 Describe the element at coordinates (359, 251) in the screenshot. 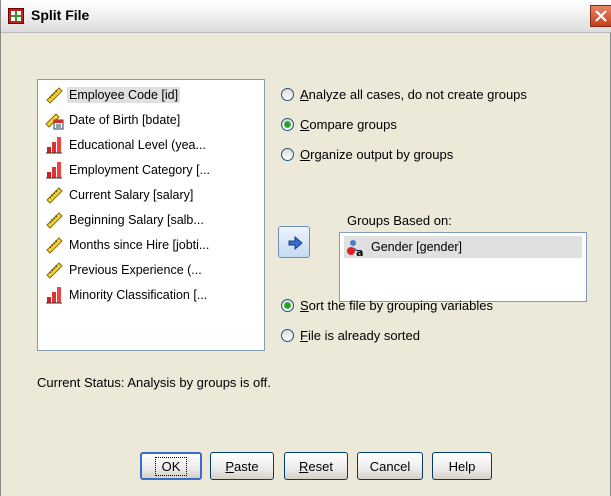

I see `svg-text: a` at that location.